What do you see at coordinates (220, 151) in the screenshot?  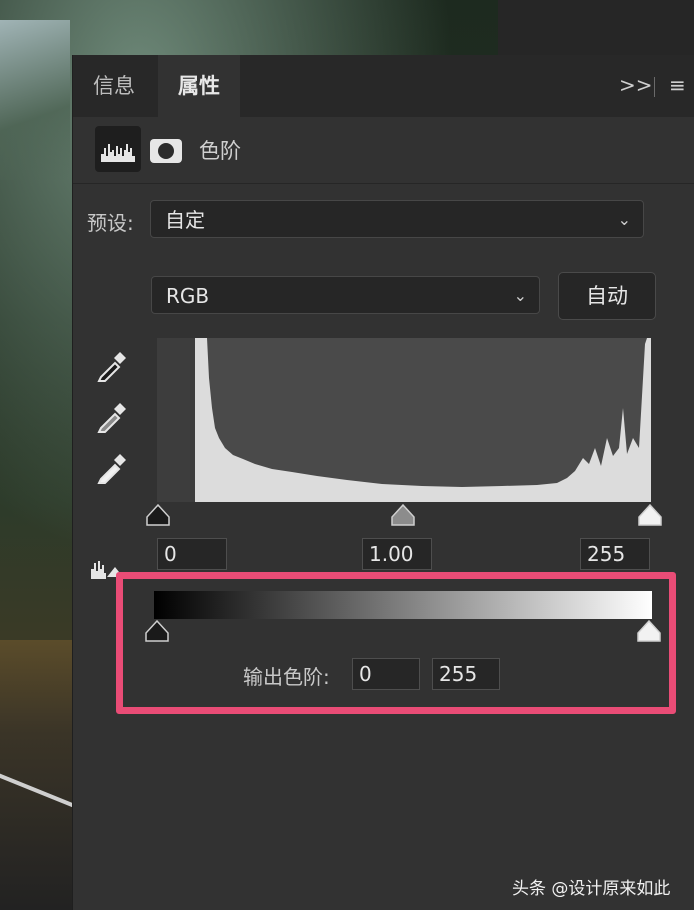 I see `adjustment-title: 色阶` at bounding box center [220, 151].